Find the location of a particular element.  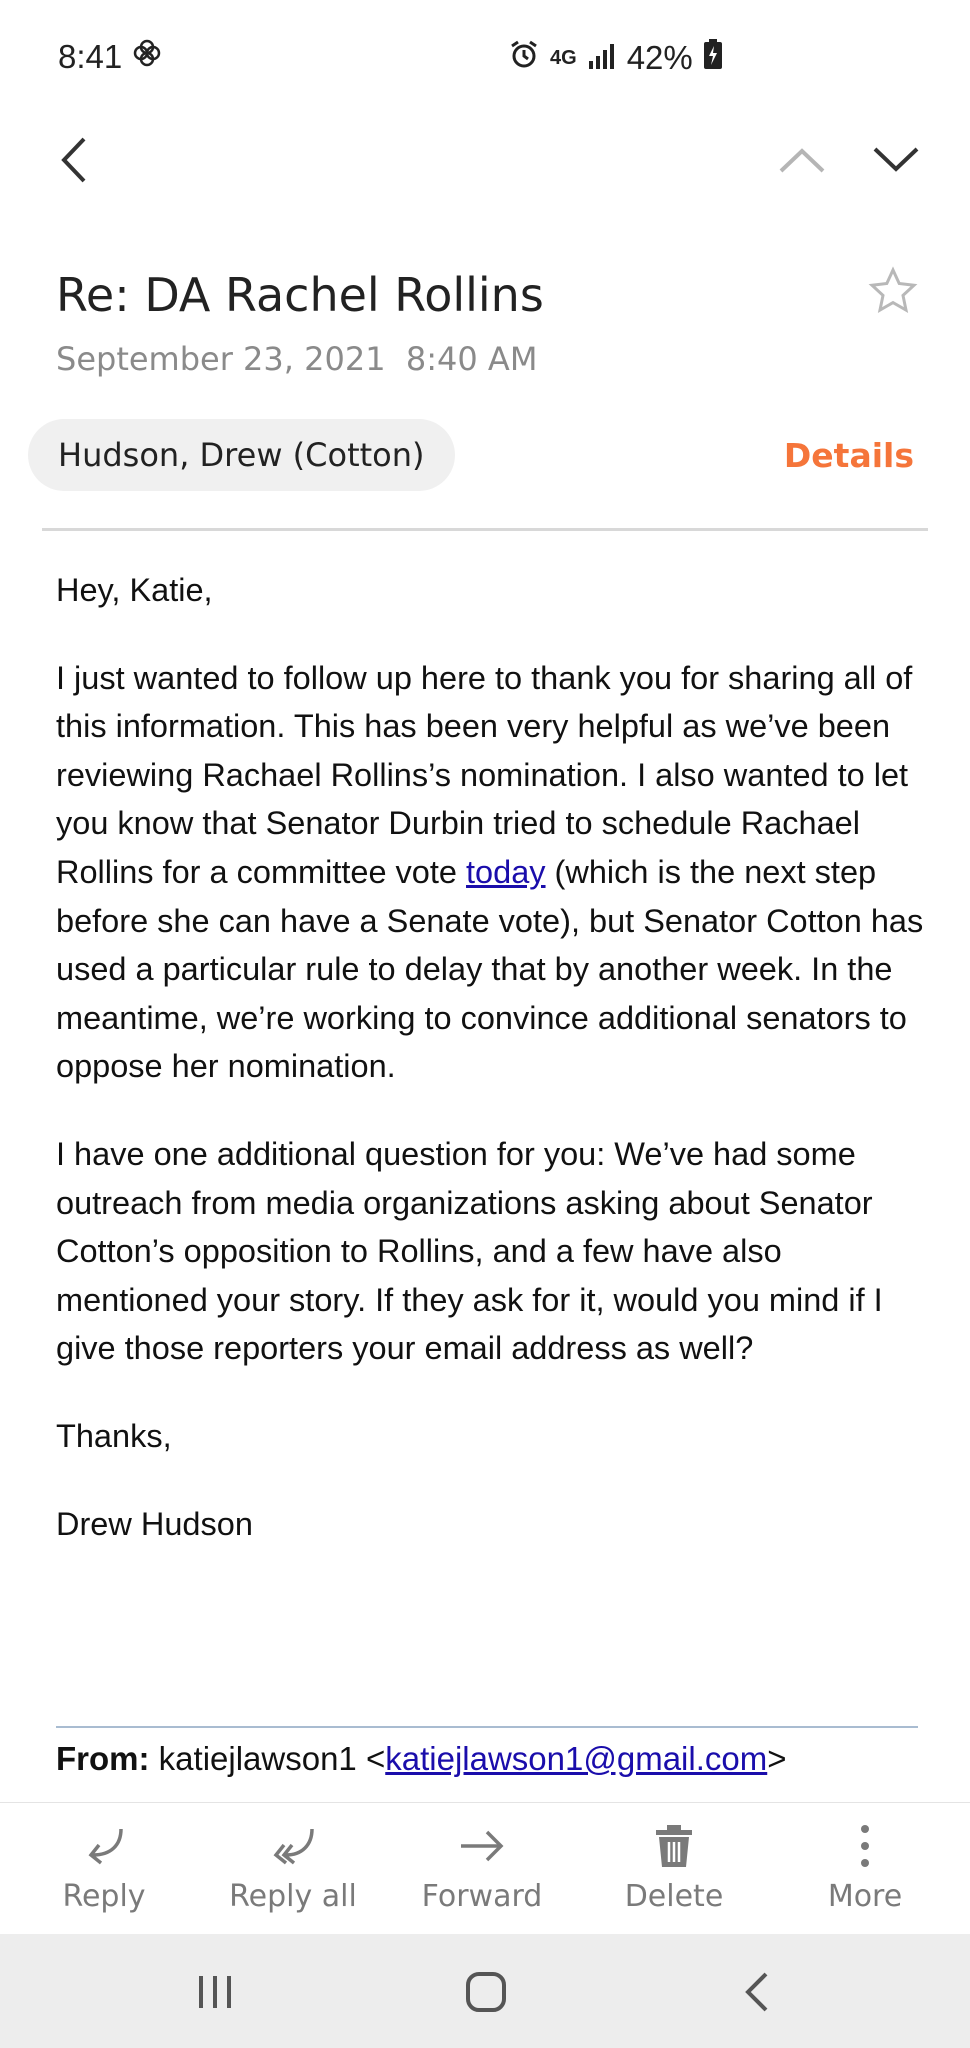

email-date-time: 8:40 AM is located at coordinates (471, 359).